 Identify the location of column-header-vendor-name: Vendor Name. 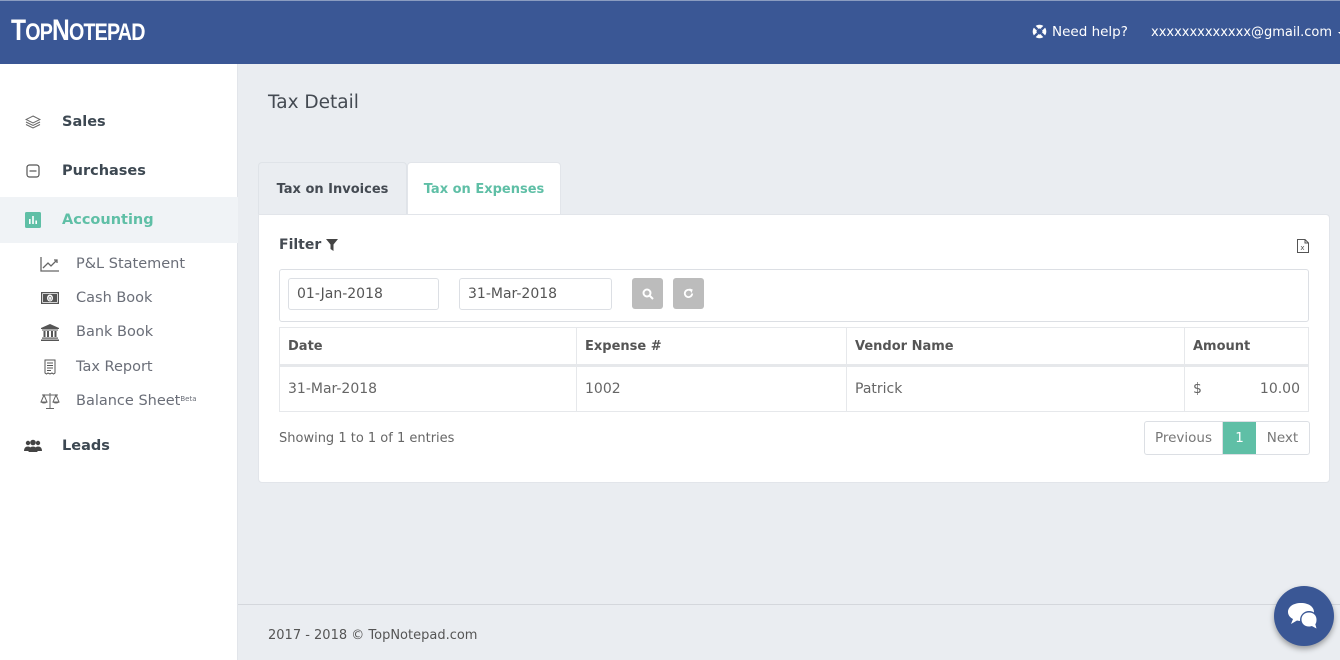
(1015, 347).